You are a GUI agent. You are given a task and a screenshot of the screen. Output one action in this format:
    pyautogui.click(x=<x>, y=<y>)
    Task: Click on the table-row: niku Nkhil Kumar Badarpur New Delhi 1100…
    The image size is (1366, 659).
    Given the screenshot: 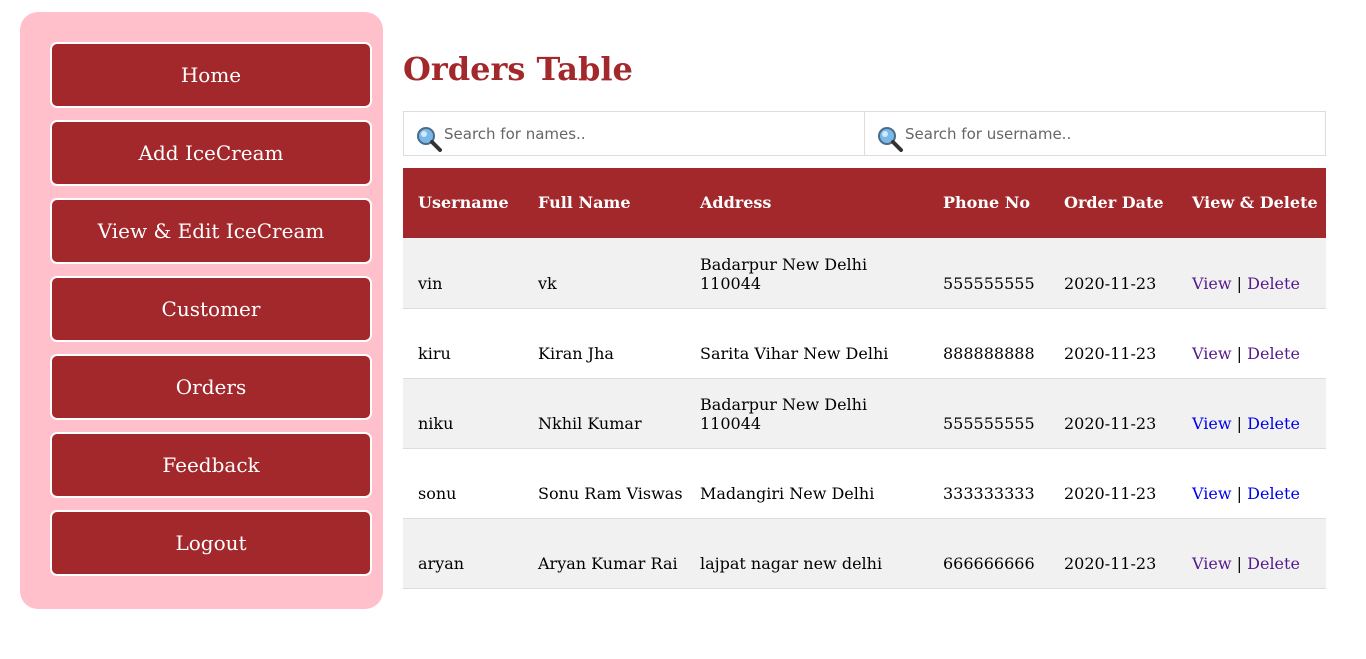 What is the action you would take?
    pyautogui.click(x=864, y=413)
    